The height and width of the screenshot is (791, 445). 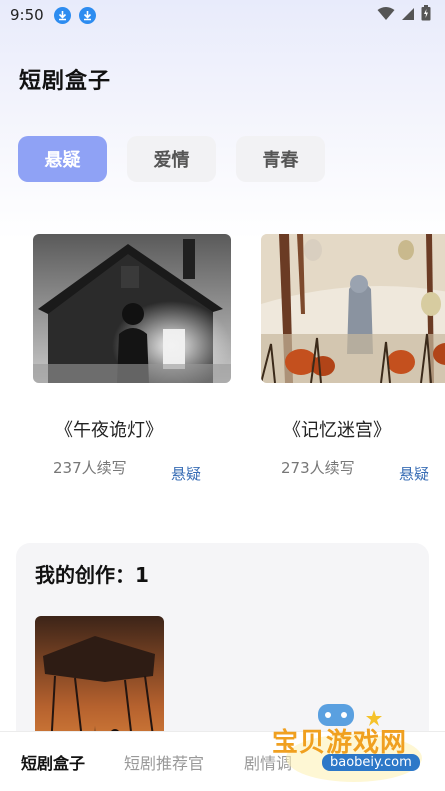 What do you see at coordinates (62, 159) in the screenshot?
I see `tab-suspense: 悬疑` at bounding box center [62, 159].